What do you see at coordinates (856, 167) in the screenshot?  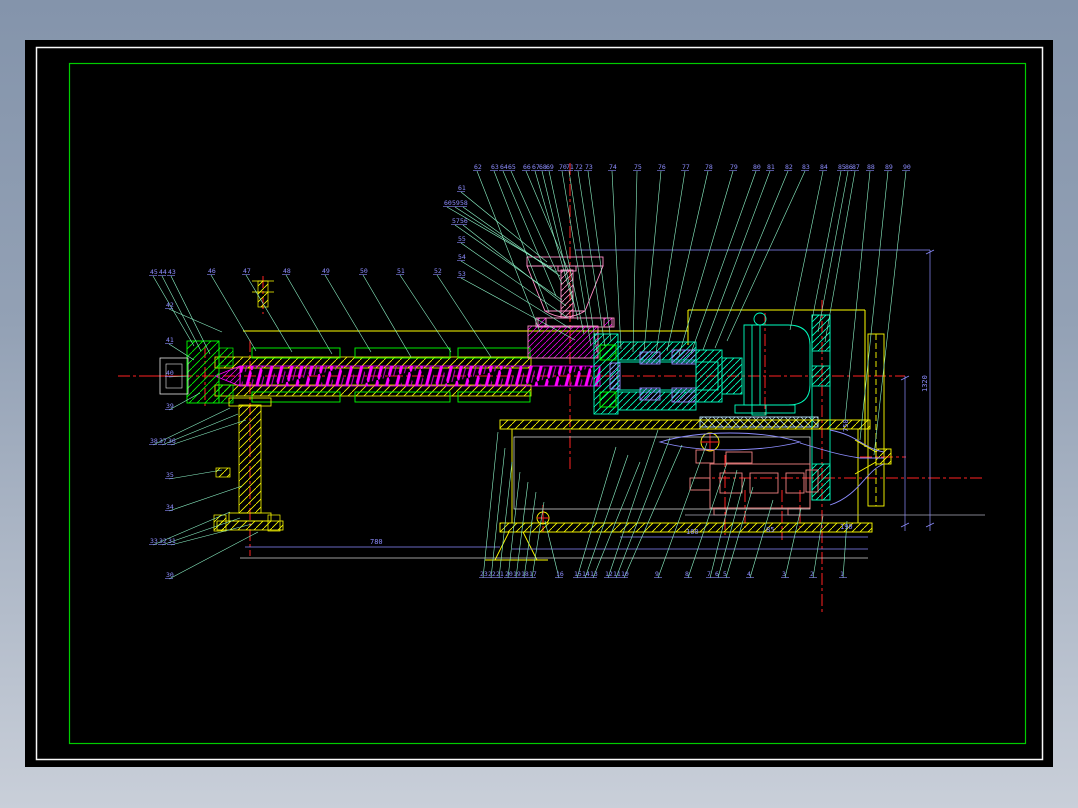 I see `balloon-label: 87` at bounding box center [856, 167].